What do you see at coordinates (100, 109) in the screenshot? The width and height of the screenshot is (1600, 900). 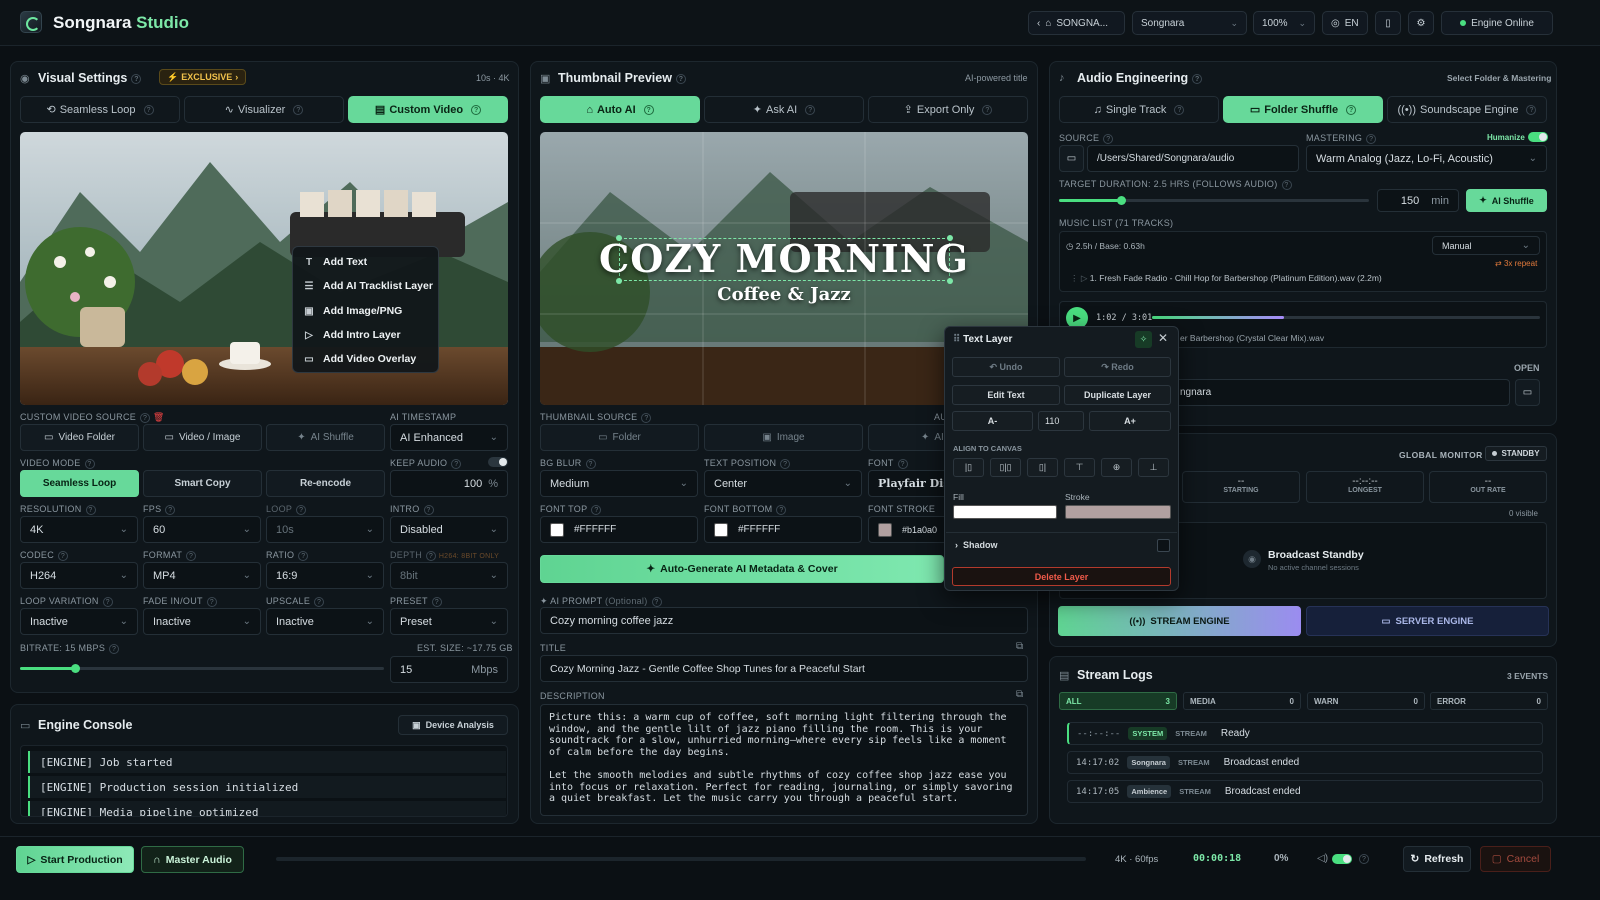 I see `tab-seamless-loop: ⟲ Seamless Loop?` at bounding box center [100, 109].